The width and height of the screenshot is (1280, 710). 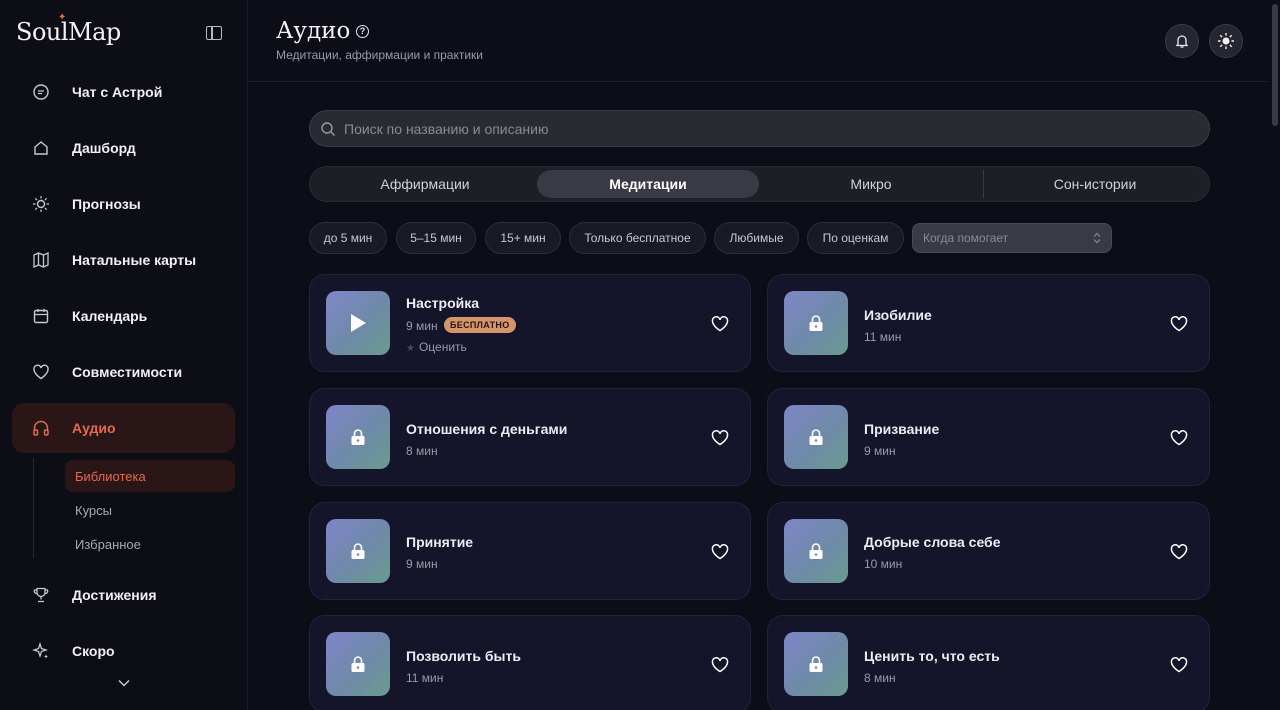 What do you see at coordinates (966, 238) in the screenshot?
I see `select-placeholder: Когда помогает` at bounding box center [966, 238].